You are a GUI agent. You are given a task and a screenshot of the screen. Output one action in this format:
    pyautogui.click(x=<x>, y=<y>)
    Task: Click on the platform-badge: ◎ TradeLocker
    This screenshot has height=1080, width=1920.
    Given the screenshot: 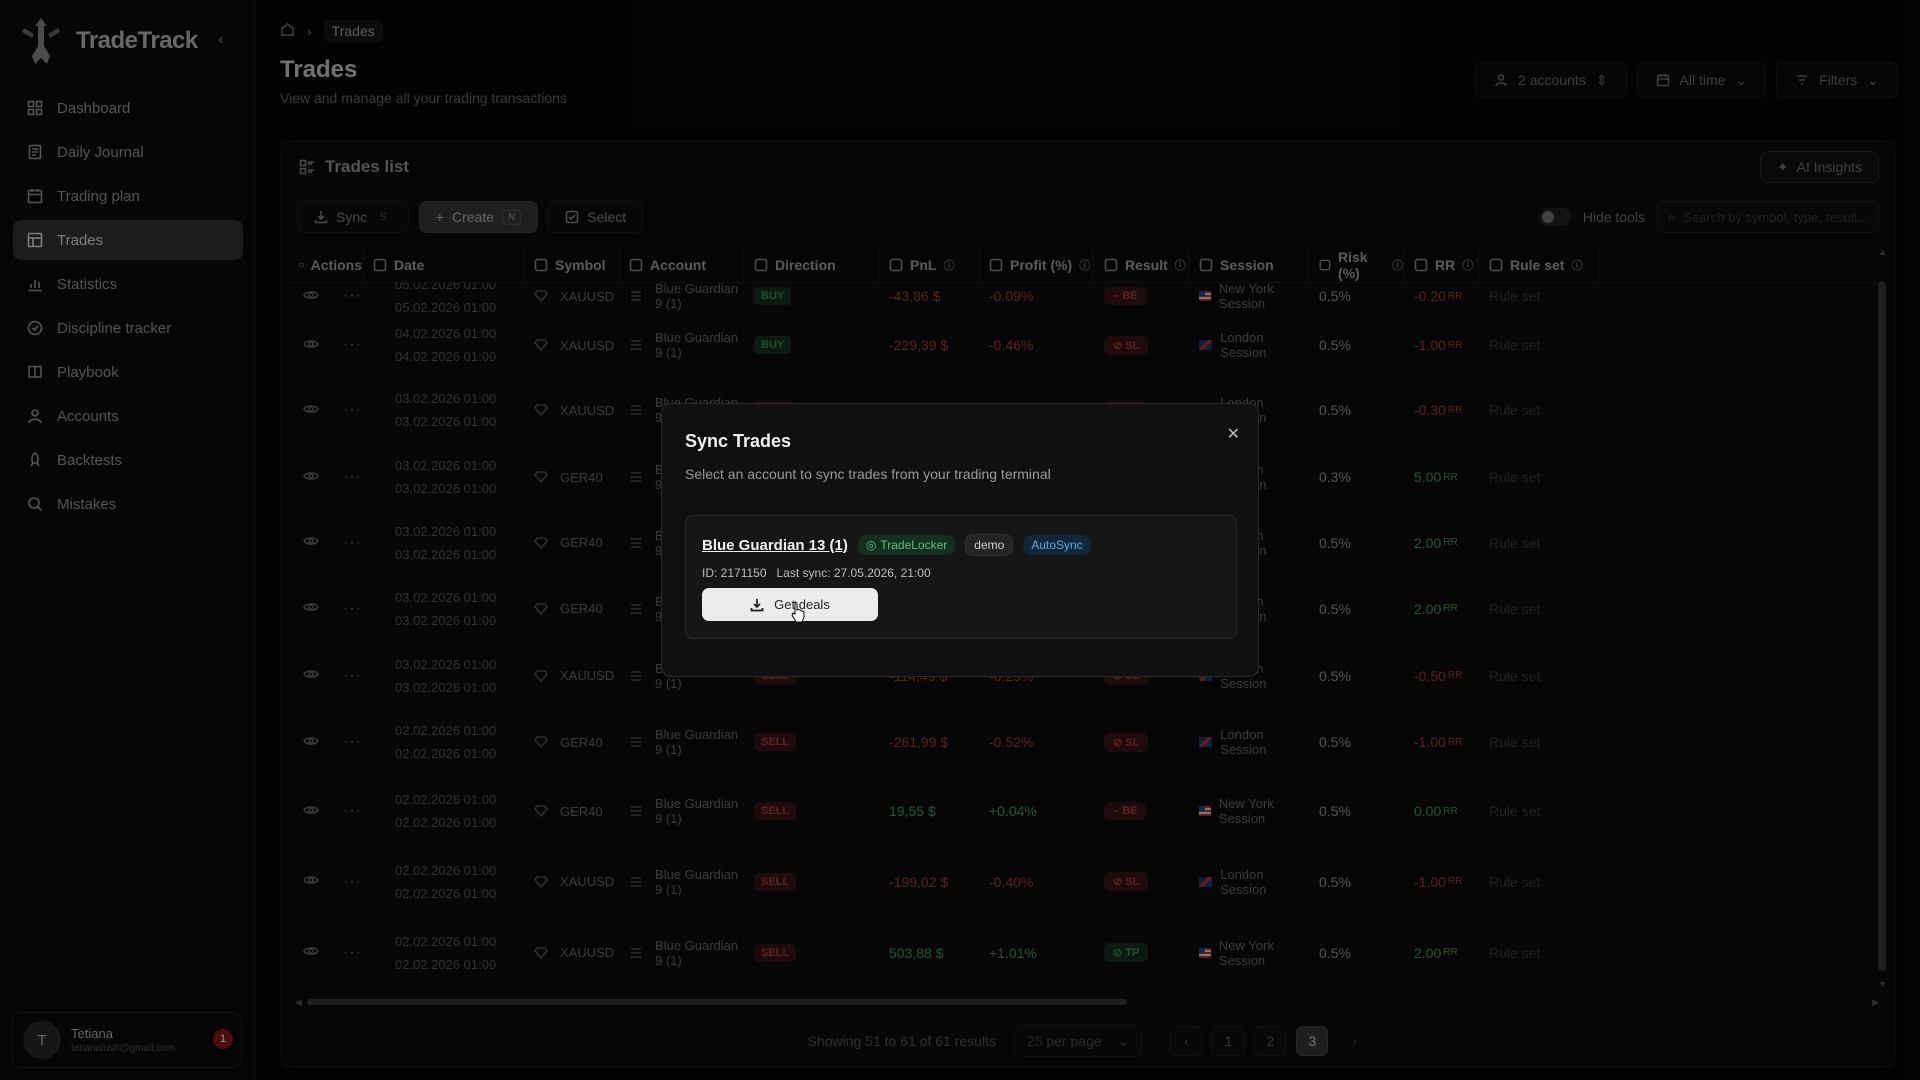 What is the action you would take?
    pyautogui.click(x=906, y=545)
    